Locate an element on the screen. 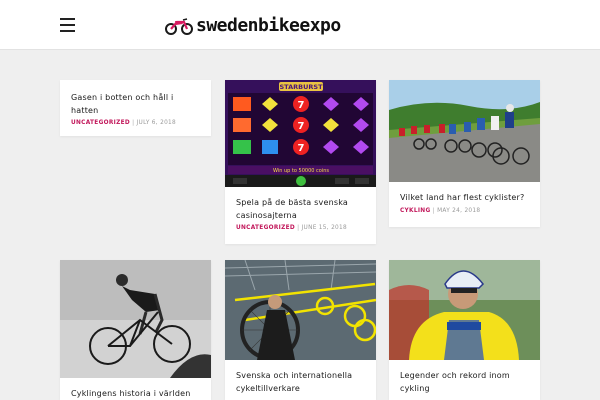 This screenshot has height=400, width=600. post-meta: UNCATEGORIZED | JUNE 15, 2018 is located at coordinates (292, 228).